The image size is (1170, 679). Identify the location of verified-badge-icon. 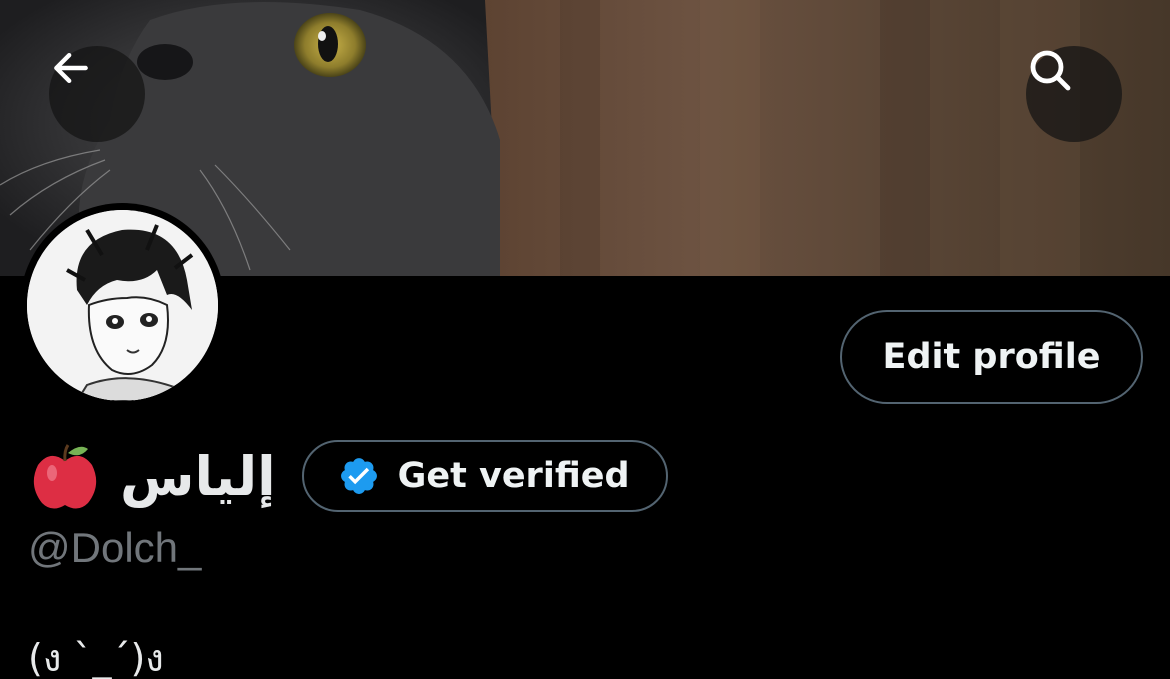
(359, 476).